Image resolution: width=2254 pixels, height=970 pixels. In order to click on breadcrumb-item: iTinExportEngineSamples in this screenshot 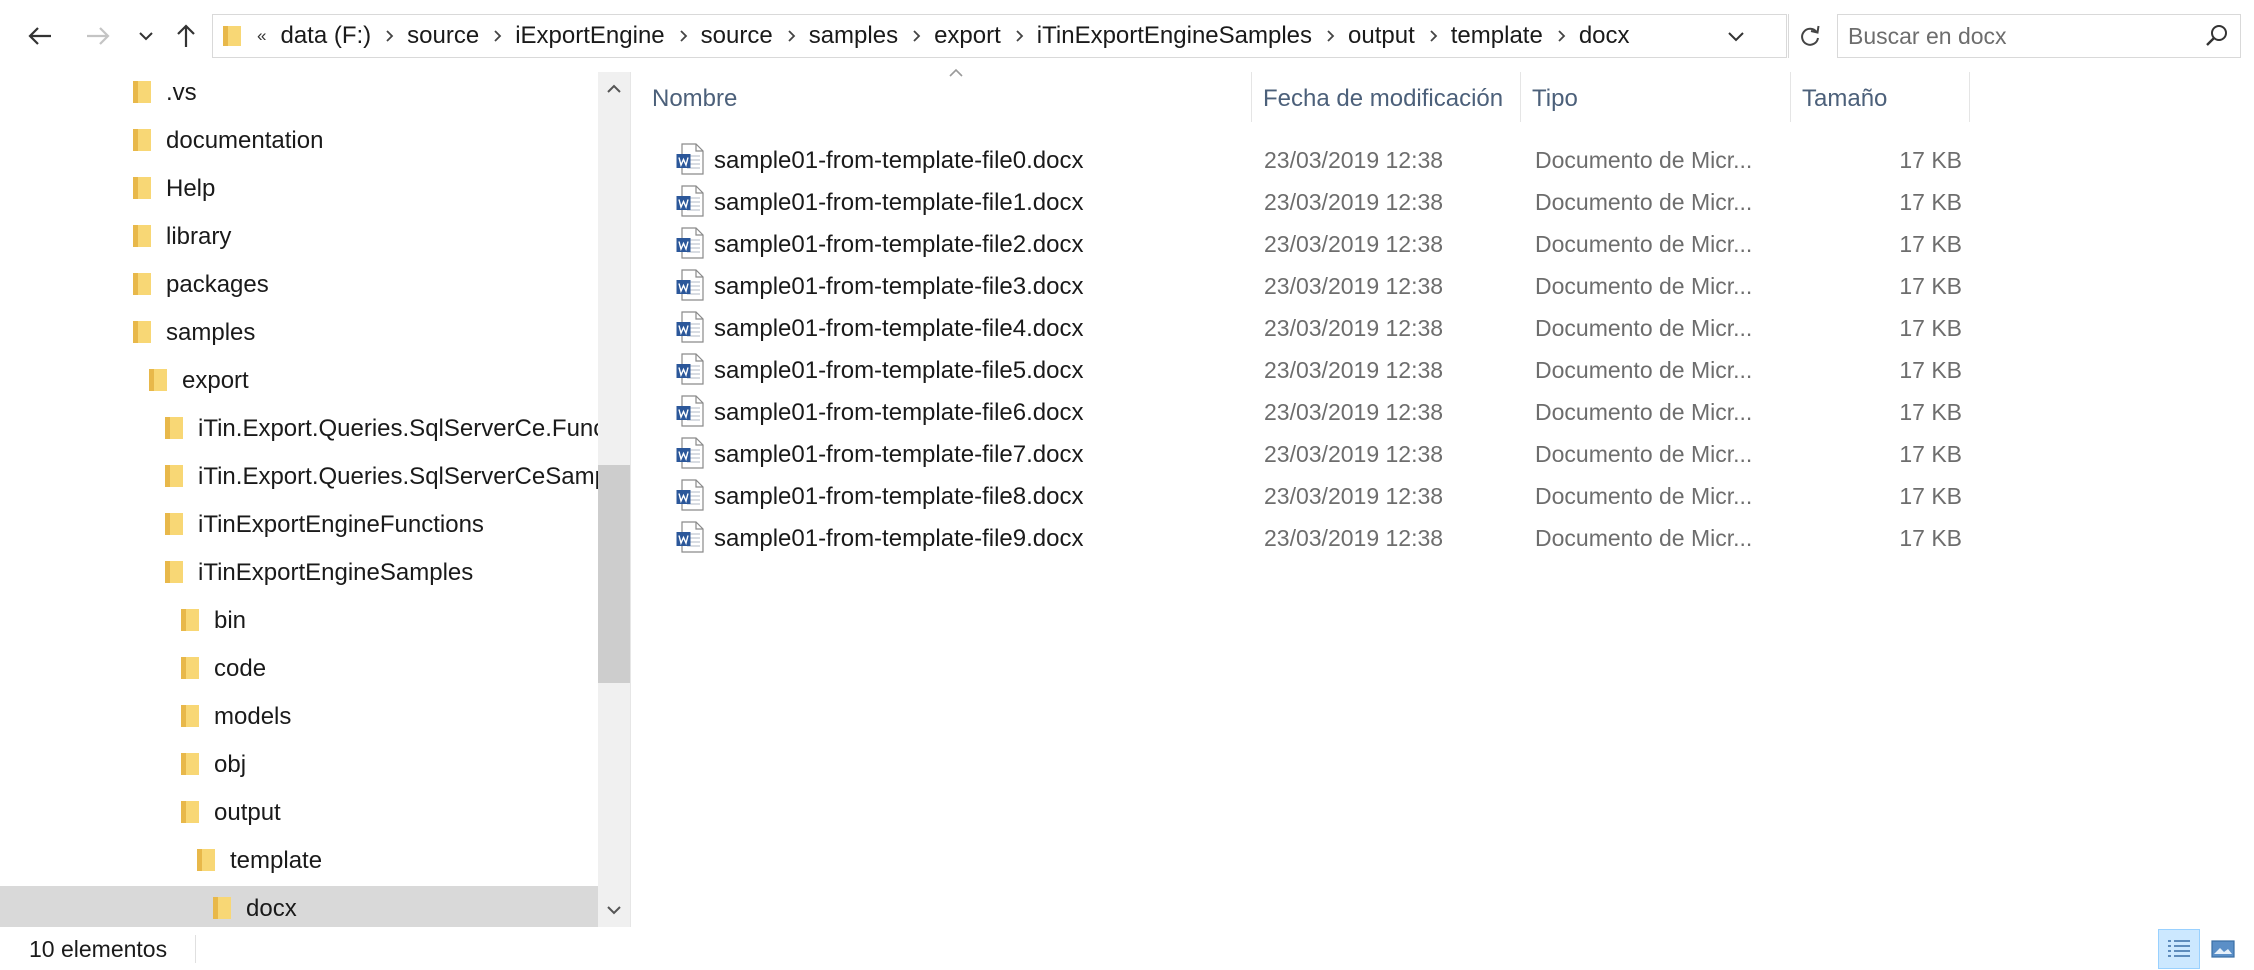, I will do `click(1188, 36)`.